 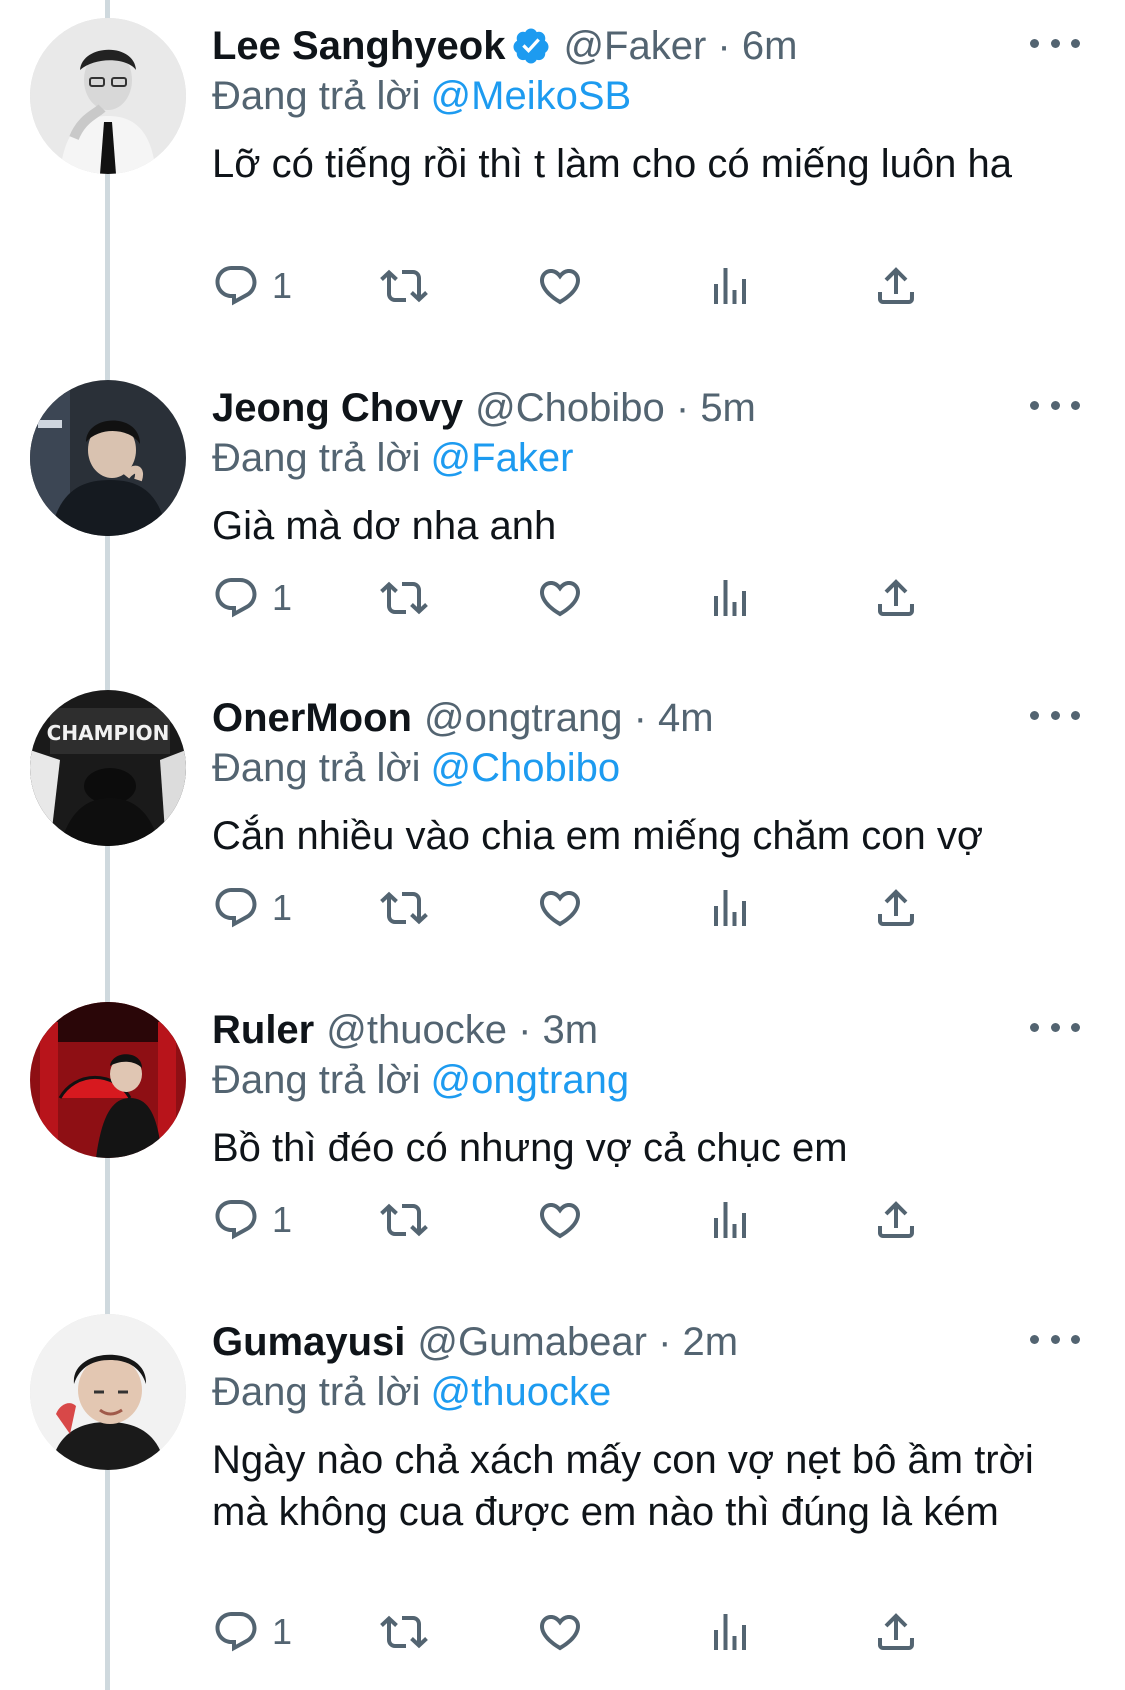 I want to click on tweet-header: Ruler @thuocke · 3m, so click(x=618, y=1030).